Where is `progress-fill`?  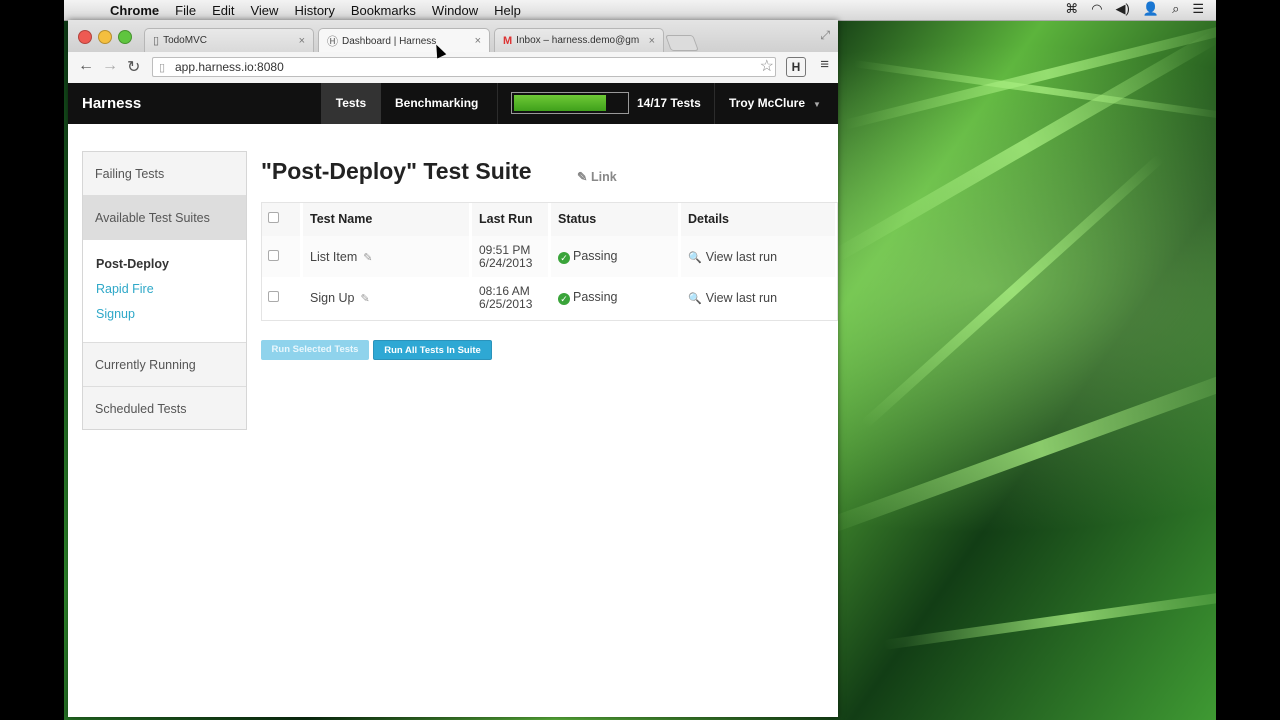
progress-fill is located at coordinates (560, 103).